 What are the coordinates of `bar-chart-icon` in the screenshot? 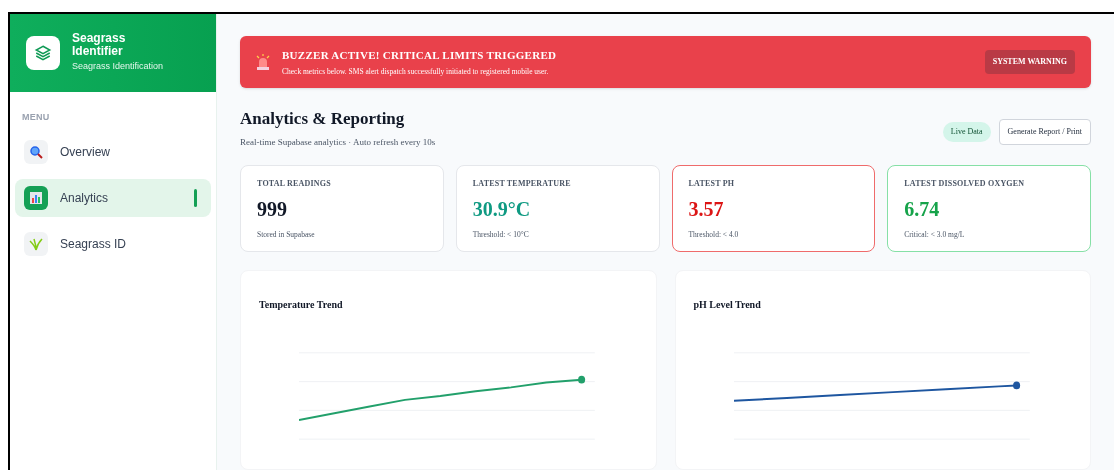 It's located at (36, 197).